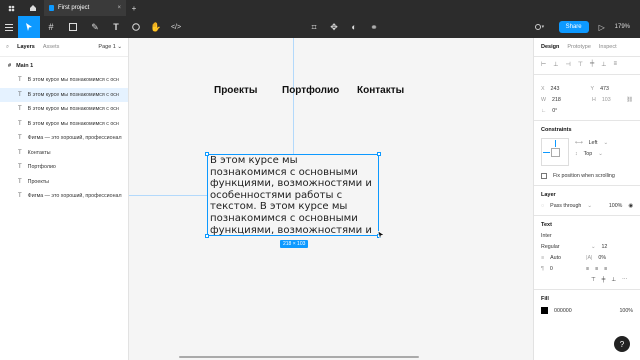 The width and height of the screenshot is (640, 360). Describe the element at coordinates (235, 90) in the screenshot. I see `nav-item-projects: Проекты` at that location.